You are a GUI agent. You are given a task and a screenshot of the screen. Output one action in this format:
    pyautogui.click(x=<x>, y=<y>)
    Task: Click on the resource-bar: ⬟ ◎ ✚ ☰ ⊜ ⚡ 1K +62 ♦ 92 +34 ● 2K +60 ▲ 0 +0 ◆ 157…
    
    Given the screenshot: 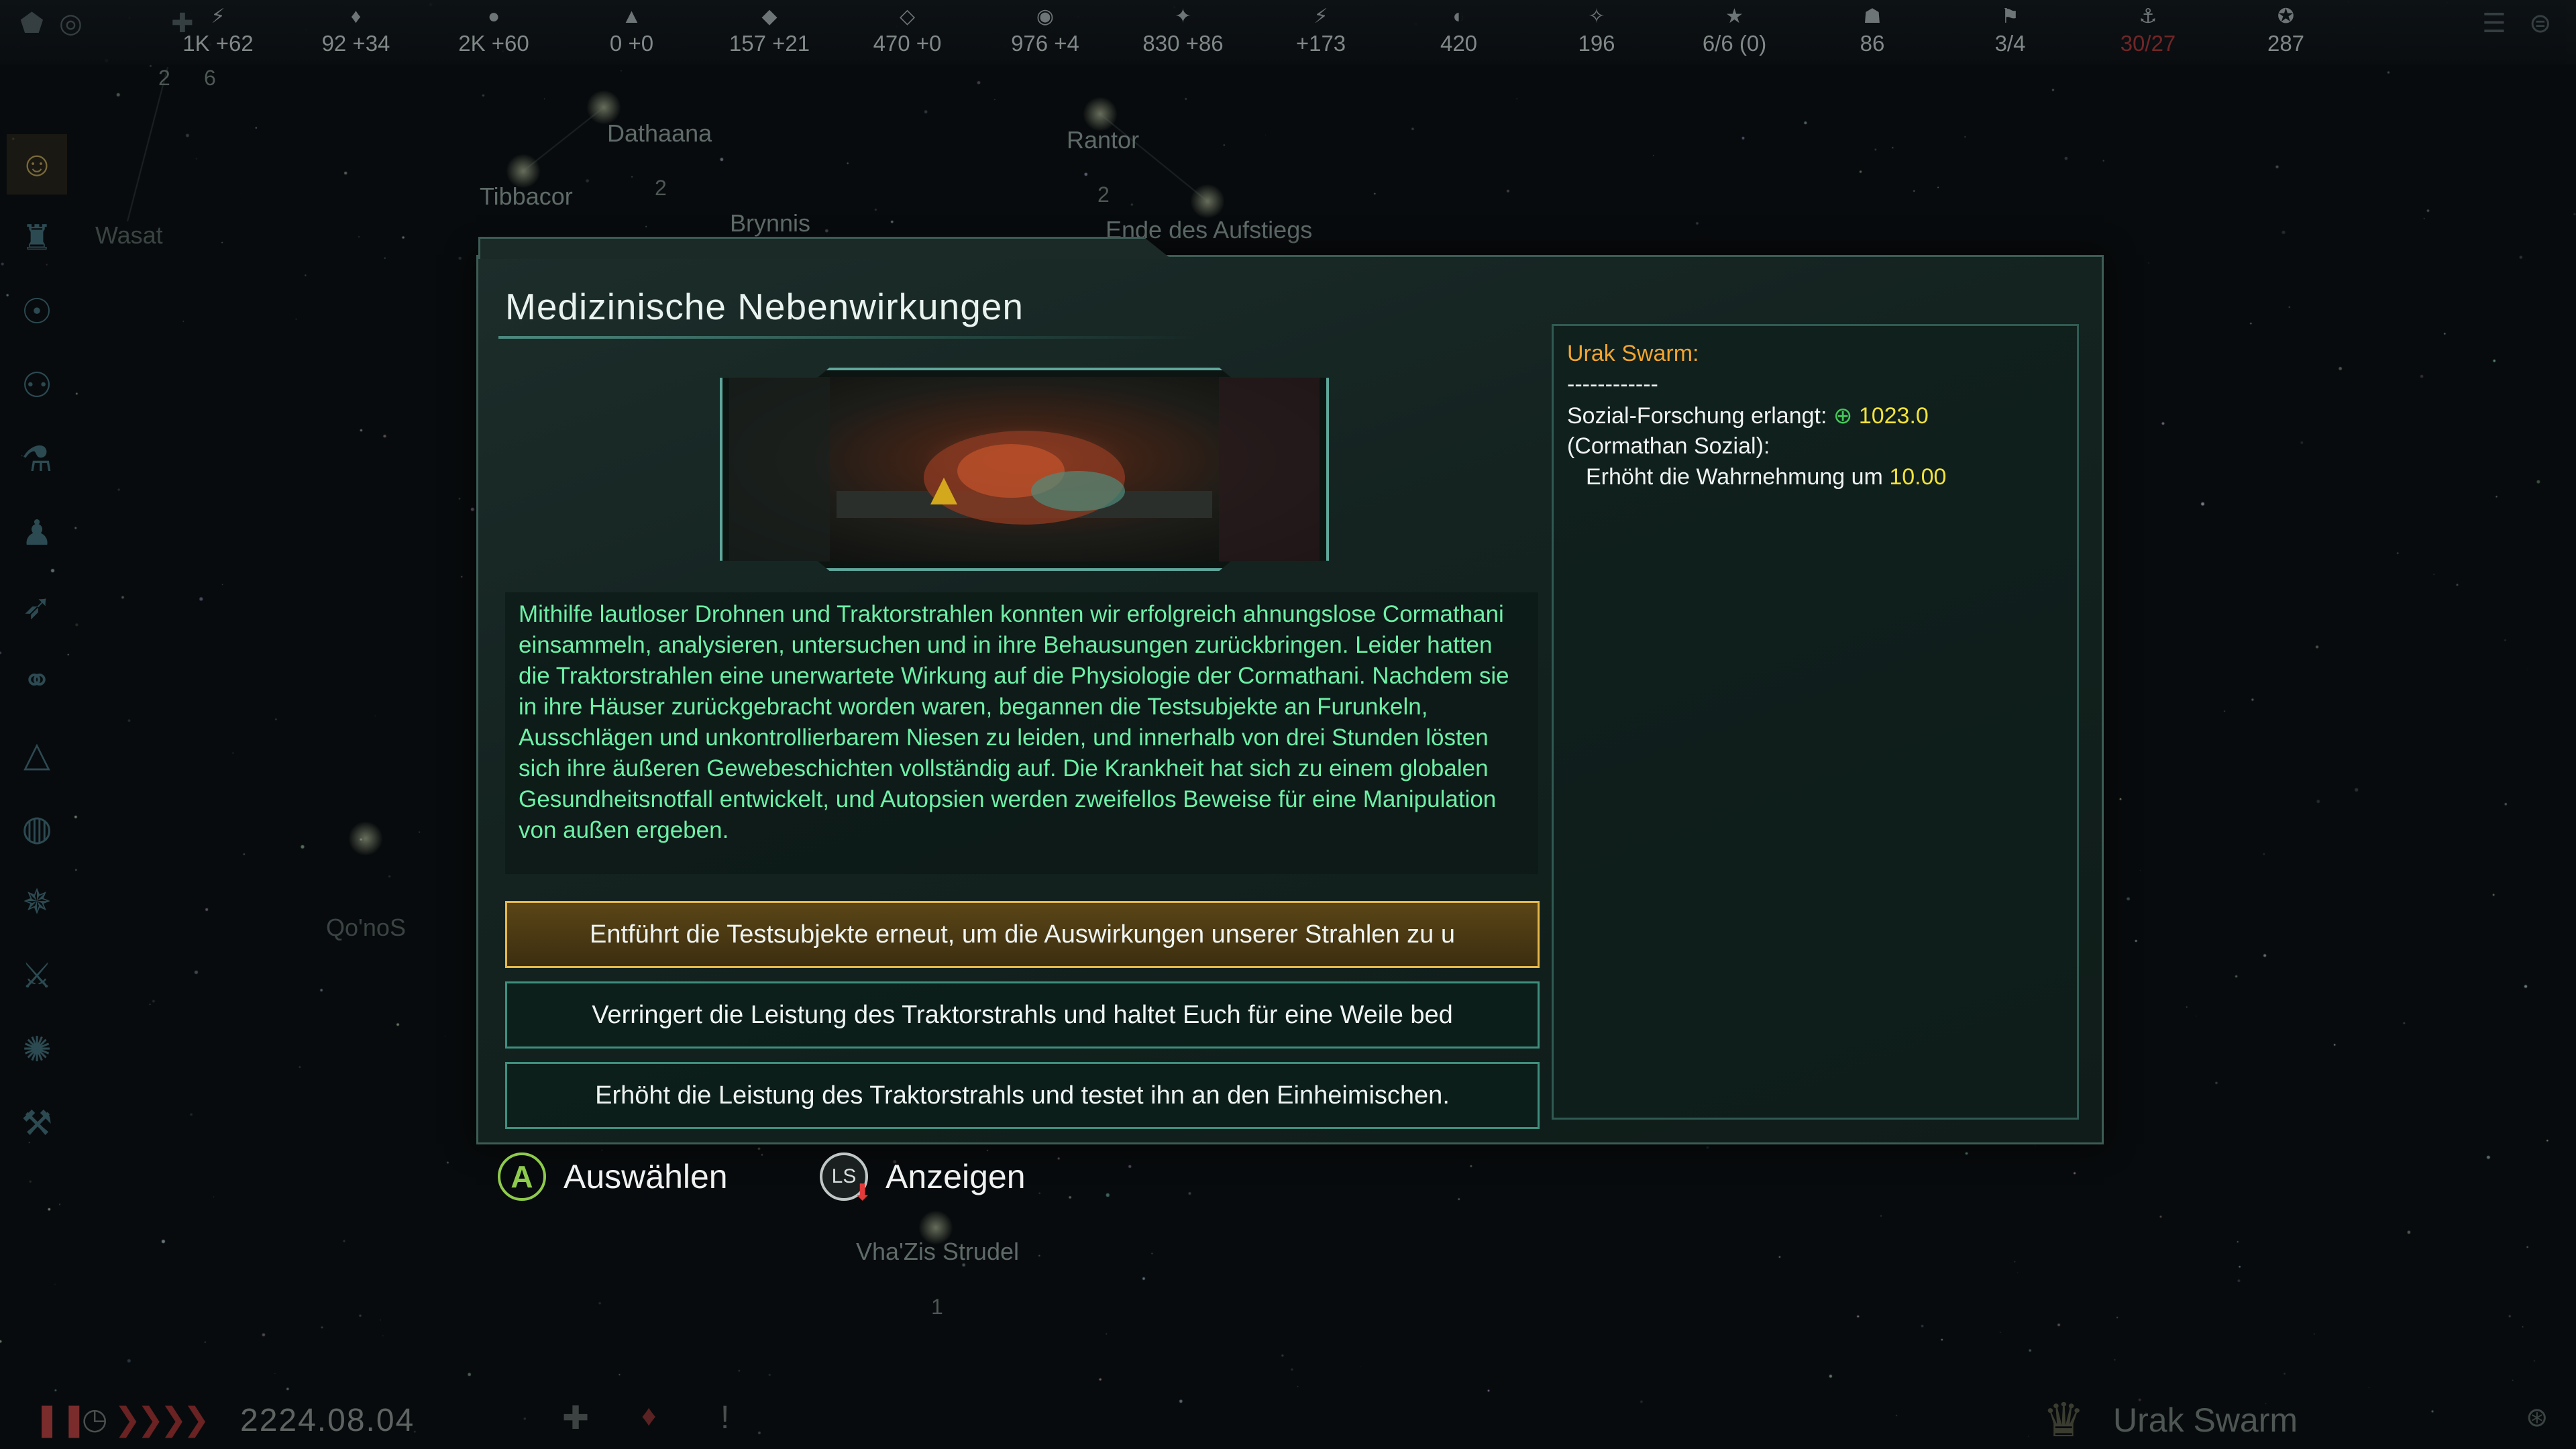 What is the action you would take?
    pyautogui.click(x=1288, y=32)
    